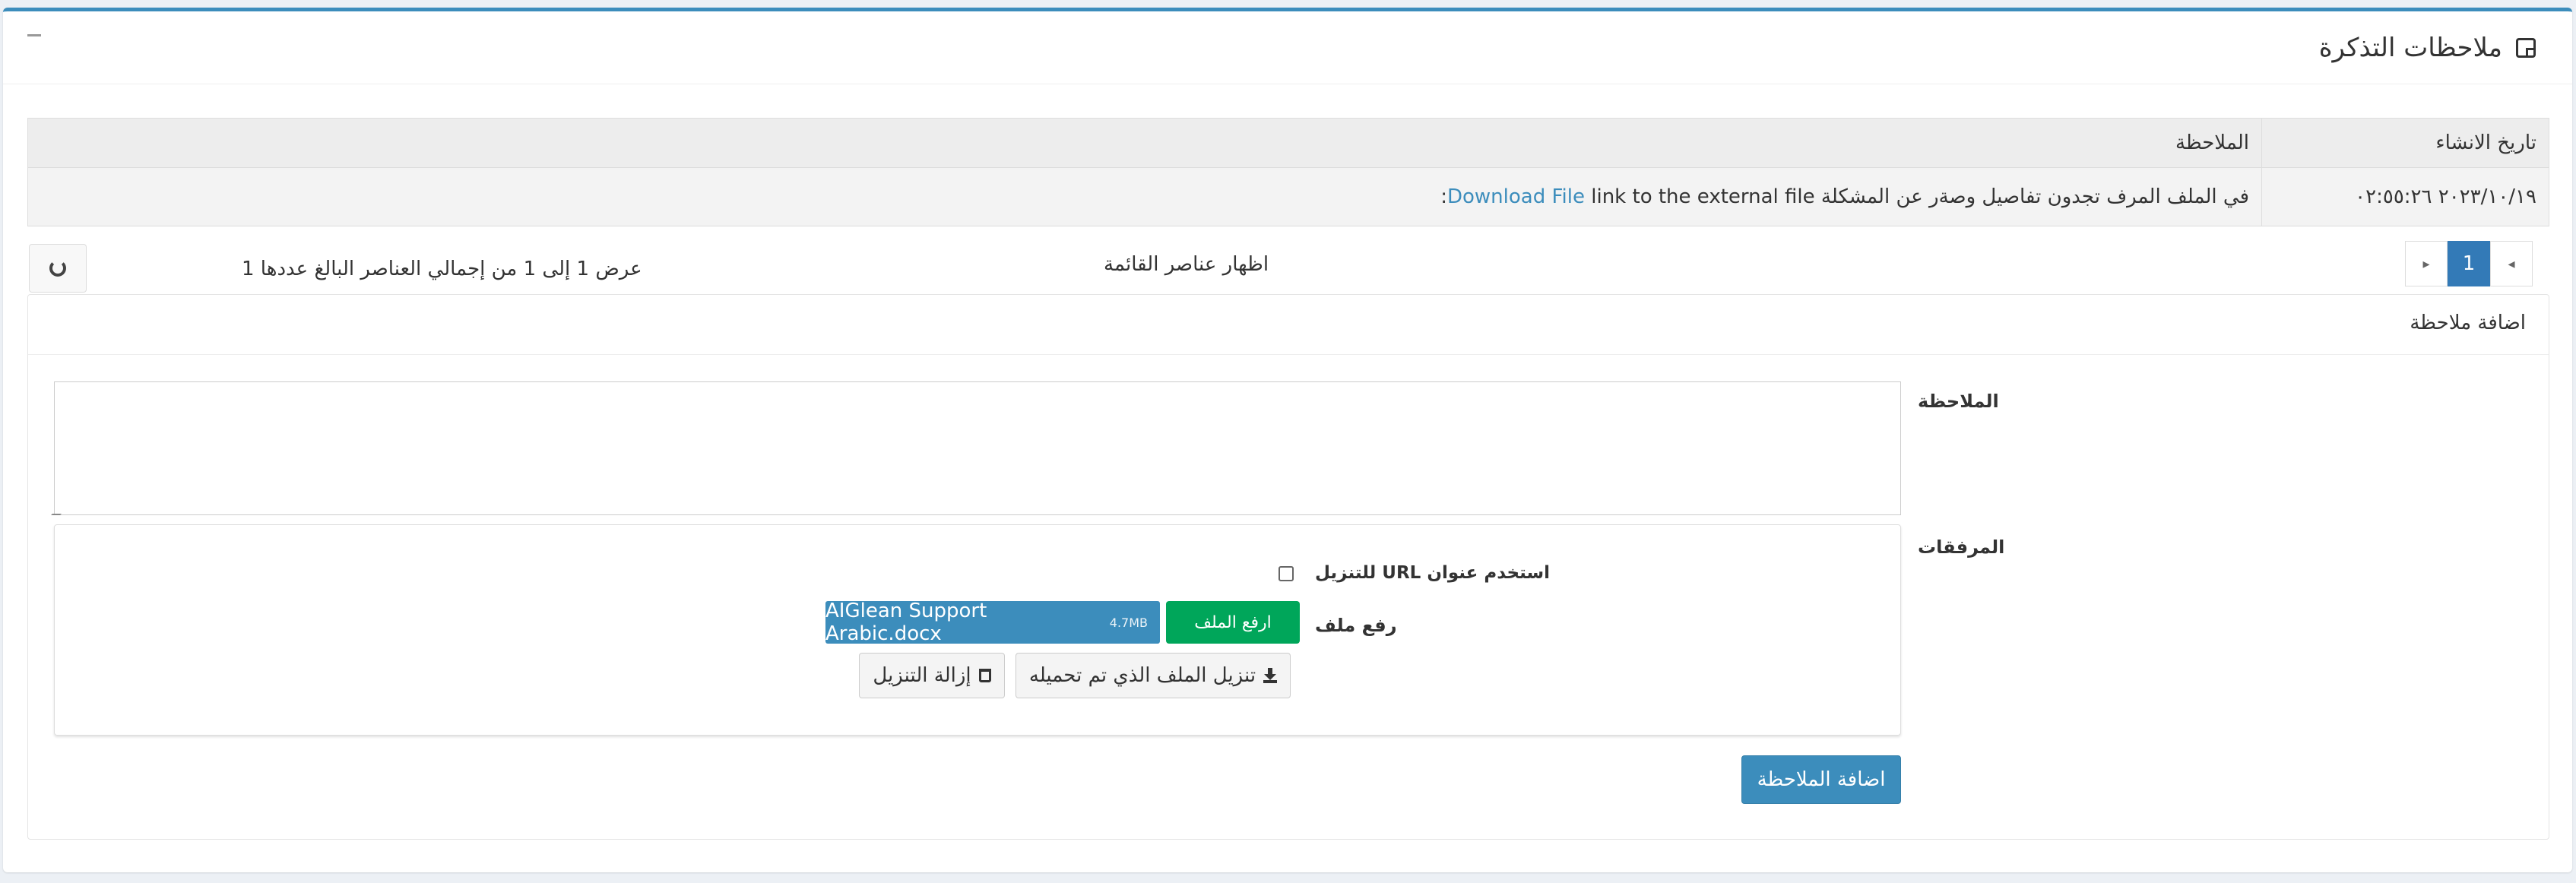 Image resolution: width=2576 pixels, height=883 pixels. Describe the element at coordinates (2405, 143) in the screenshot. I see `column-header-created-date: تاريخ الانشاء` at that location.